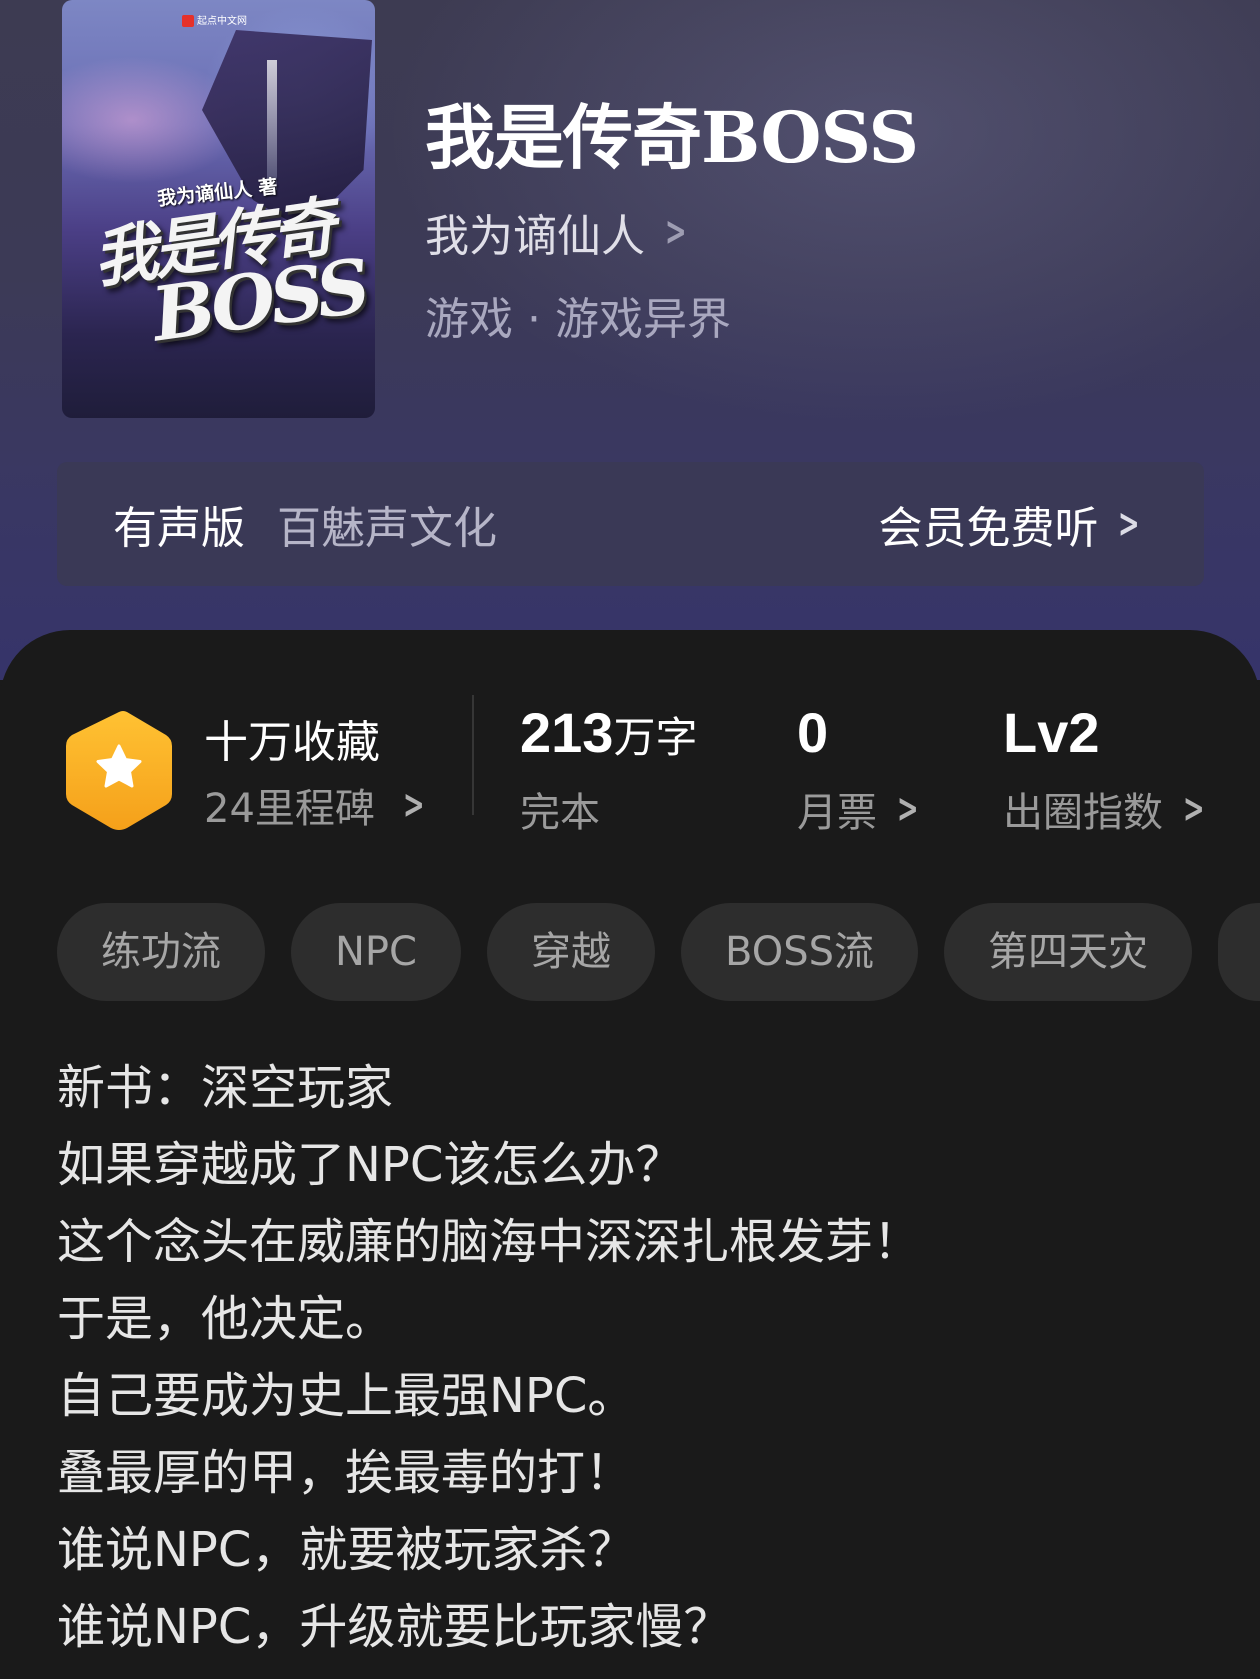 The height and width of the screenshot is (1679, 1260). I want to click on author-link: 我为谪仙人 >, so click(559, 232).